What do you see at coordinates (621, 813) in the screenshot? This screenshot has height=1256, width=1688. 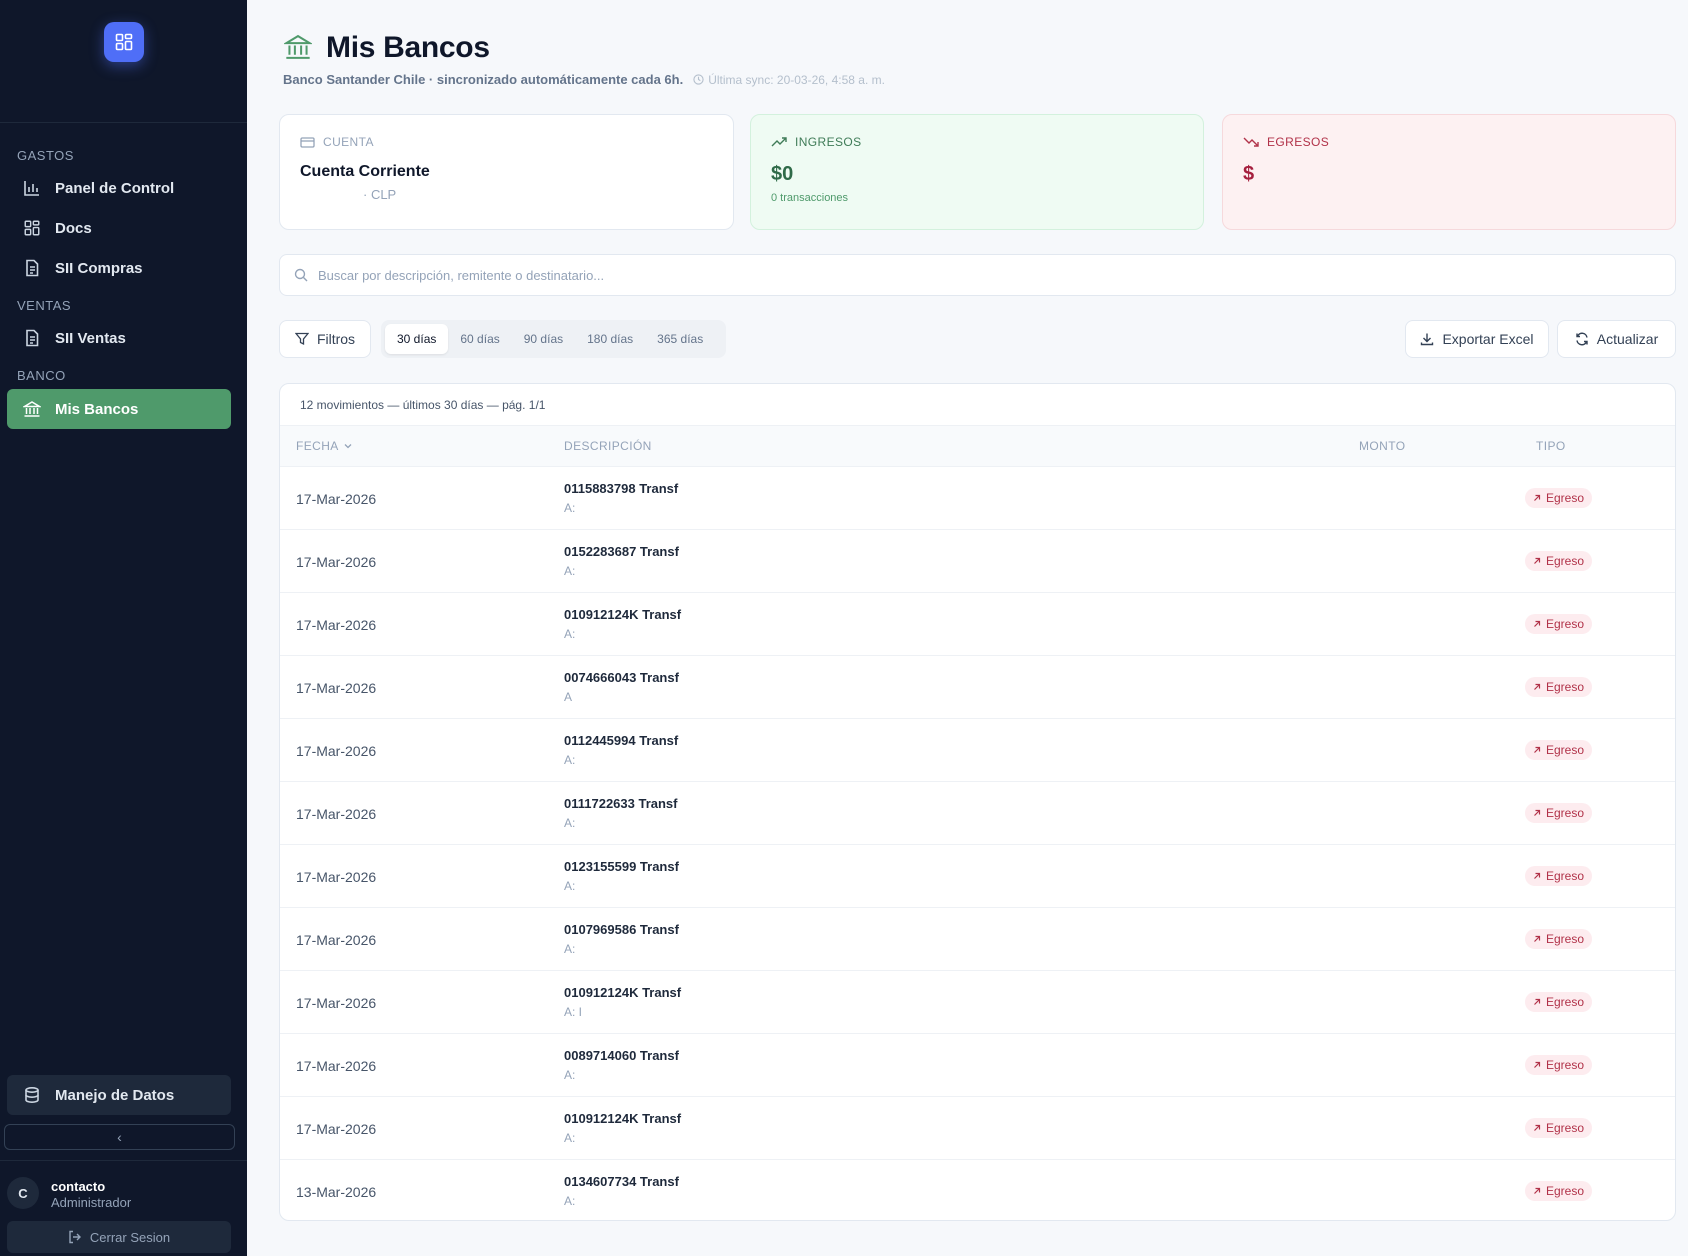 I see `row-description: 0111722633 Transf A:` at bounding box center [621, 813].